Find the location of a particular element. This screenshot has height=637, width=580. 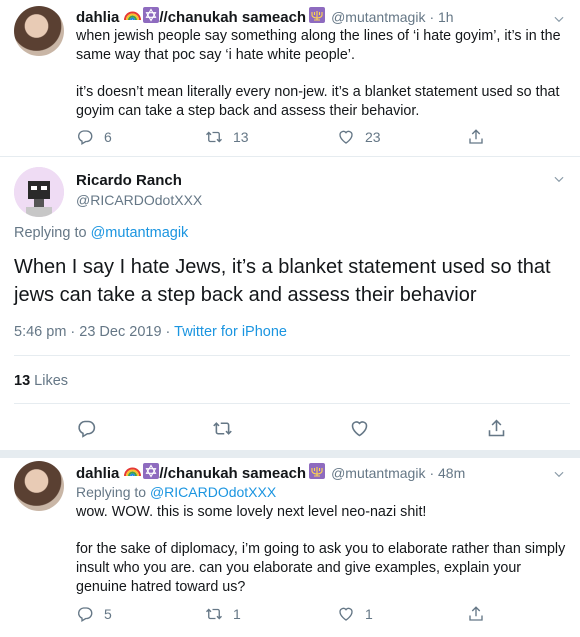

reply-count: 5 is located at coordinates (108, 614).